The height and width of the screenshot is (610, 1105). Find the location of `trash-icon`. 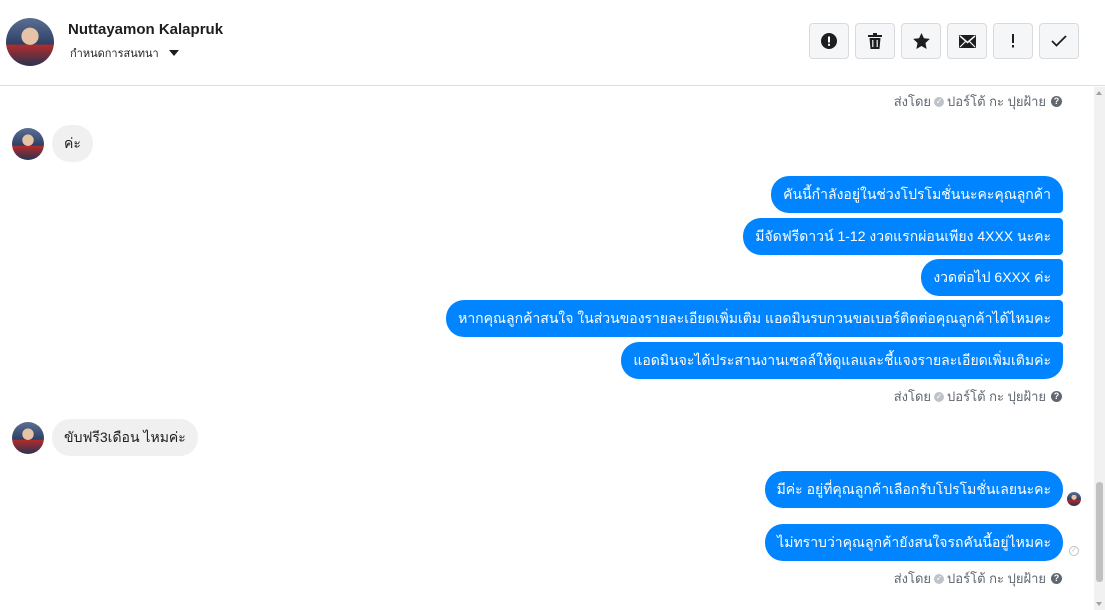

trash-icon is located at coordinates (875, 41).